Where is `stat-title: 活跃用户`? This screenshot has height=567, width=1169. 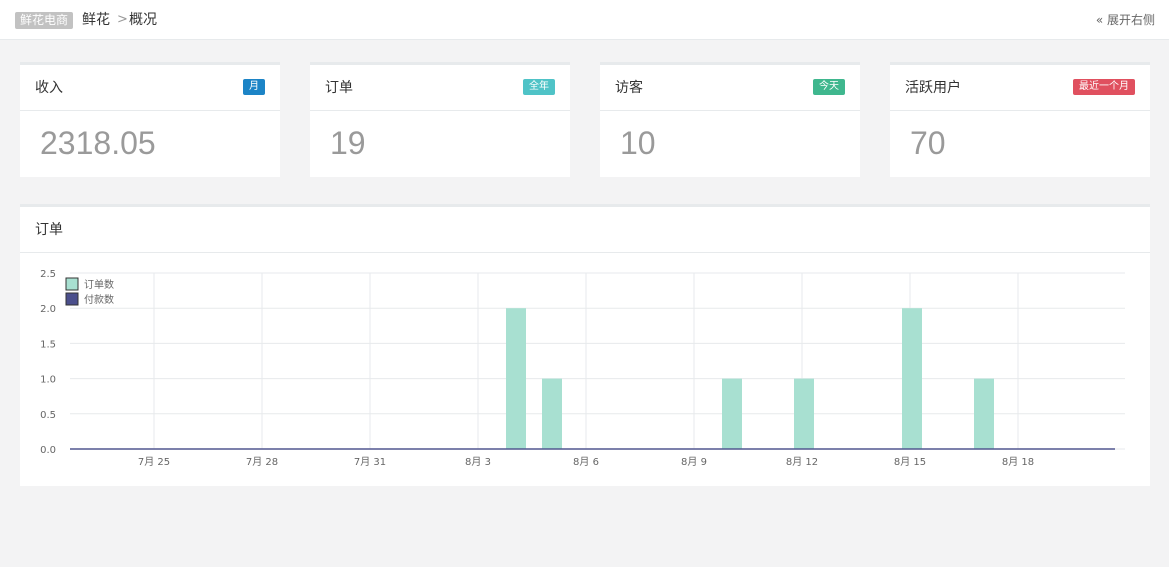
stat-title: 活跃用户 is located at coordinates (933, 88).